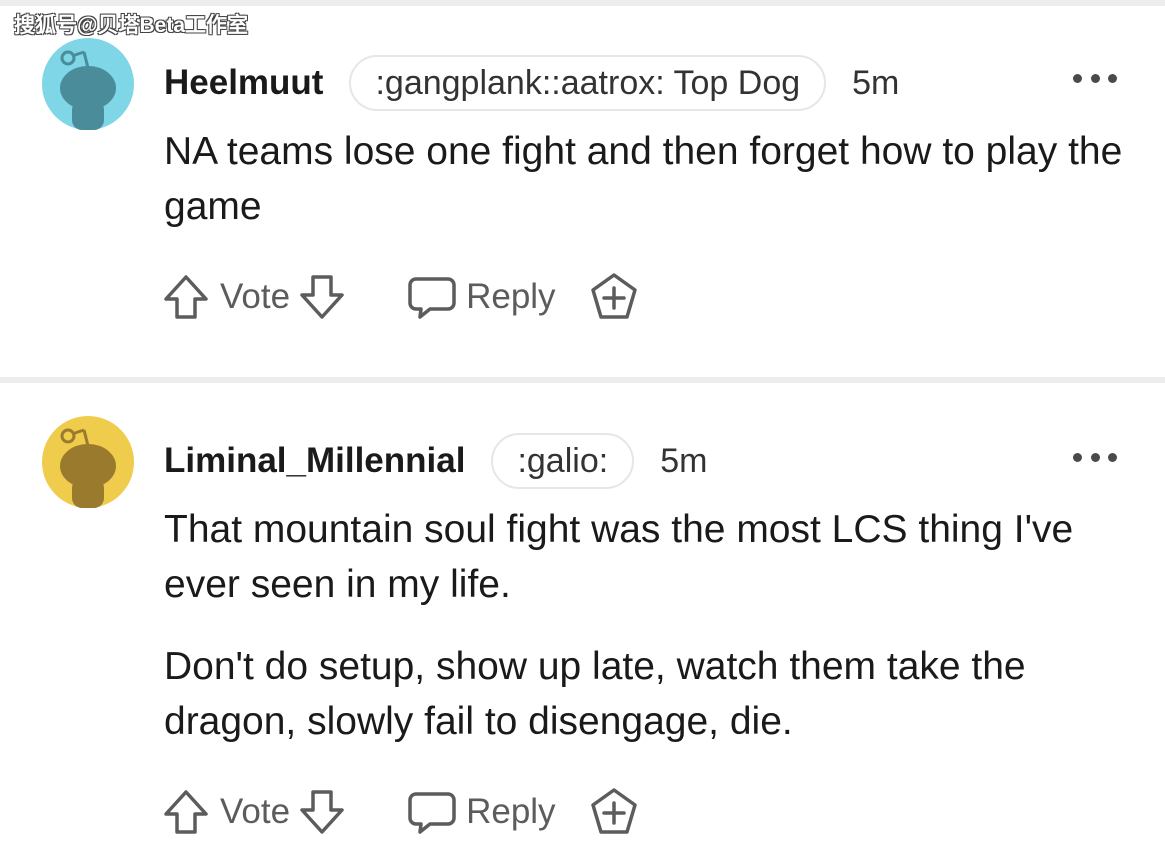 The height and width of the screenshot is (863, 1165). What do you see at coordinates (243, 83) in the screenshot?
I see `username: Heelmuut` at bounding box center [243, 83].